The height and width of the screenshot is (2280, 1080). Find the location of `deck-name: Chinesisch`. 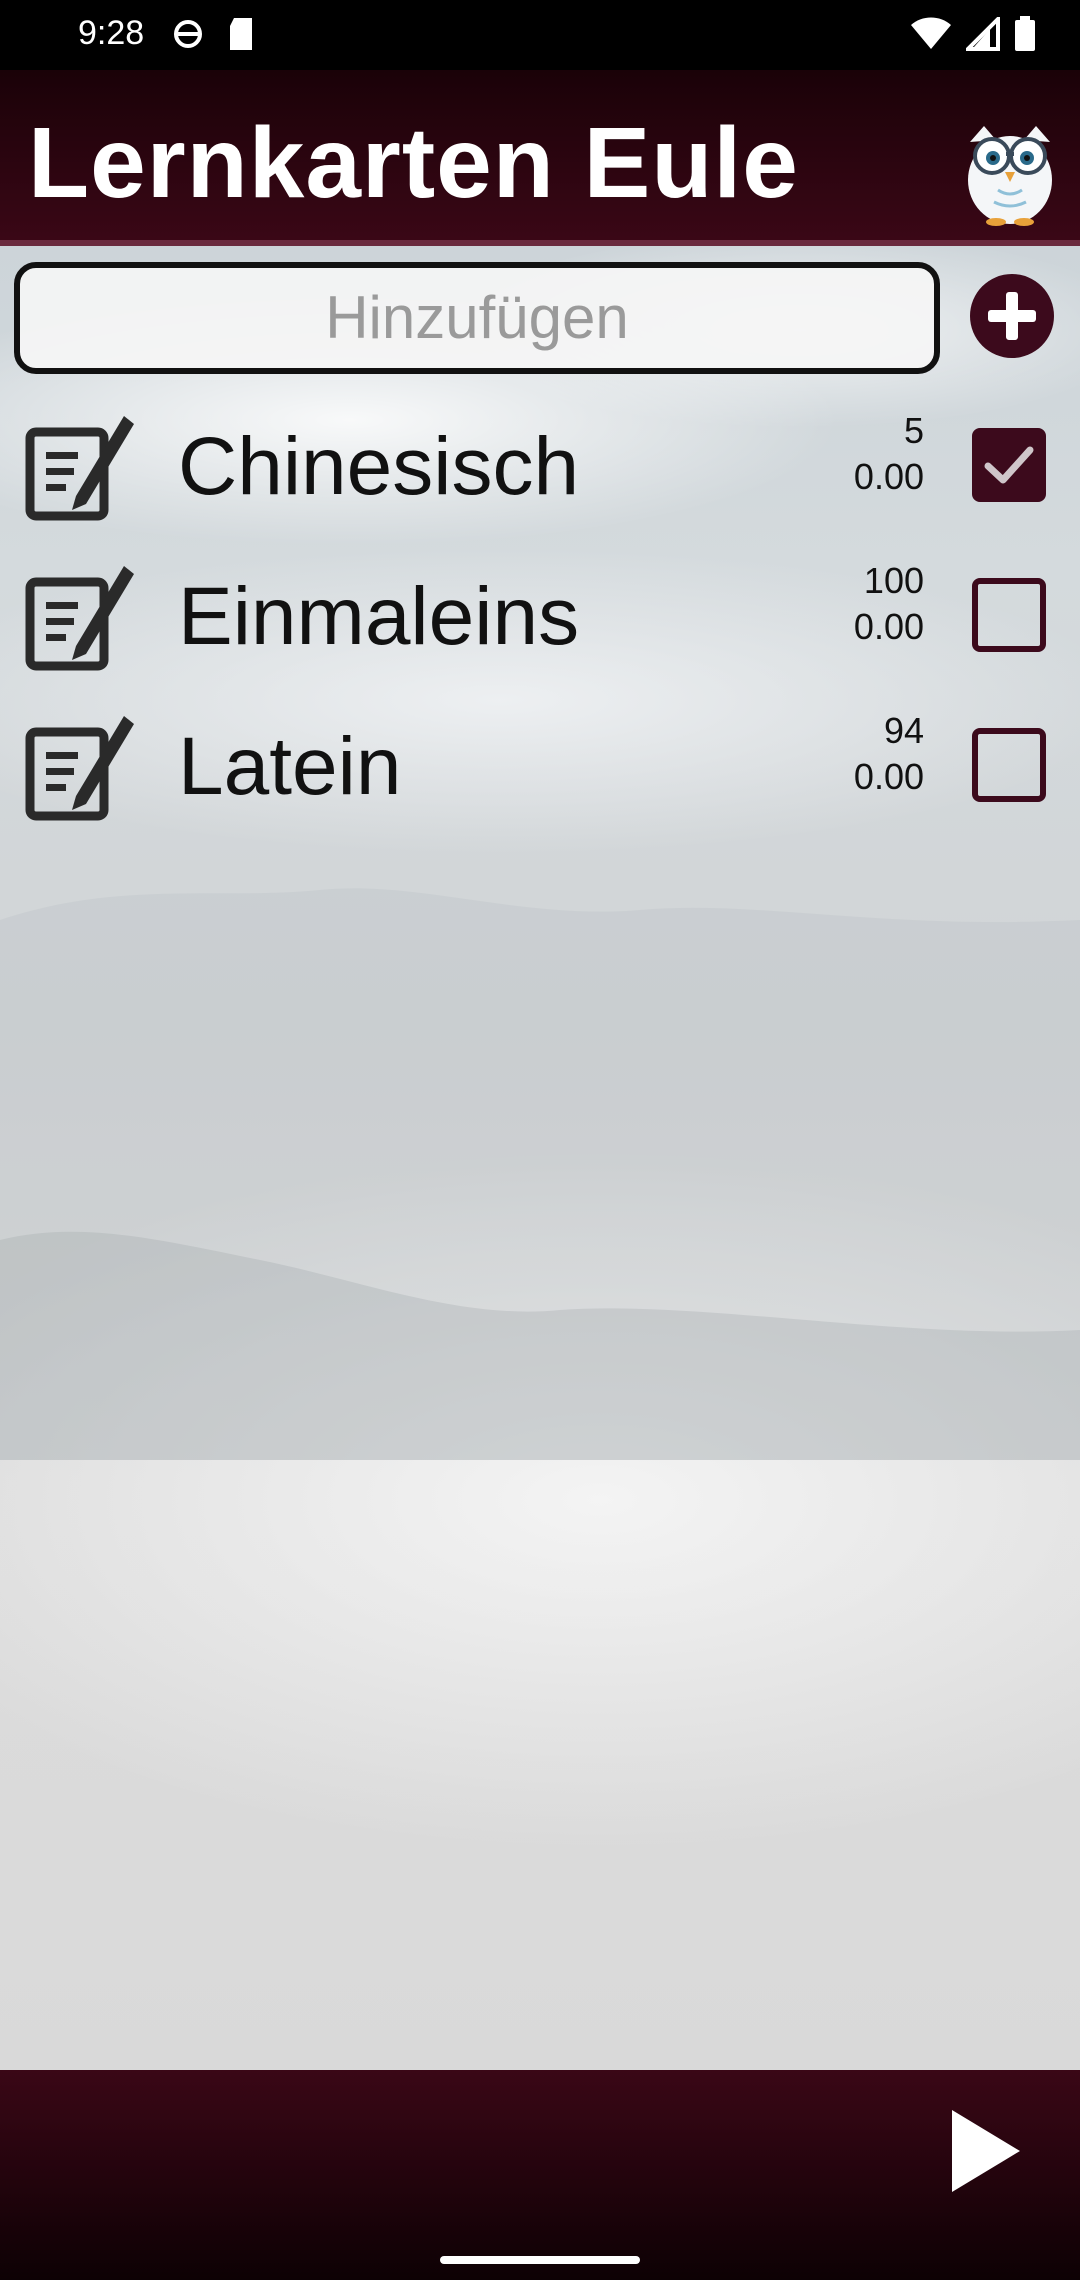

deck-name: Chinesisch is located at coordinates (379, 466).